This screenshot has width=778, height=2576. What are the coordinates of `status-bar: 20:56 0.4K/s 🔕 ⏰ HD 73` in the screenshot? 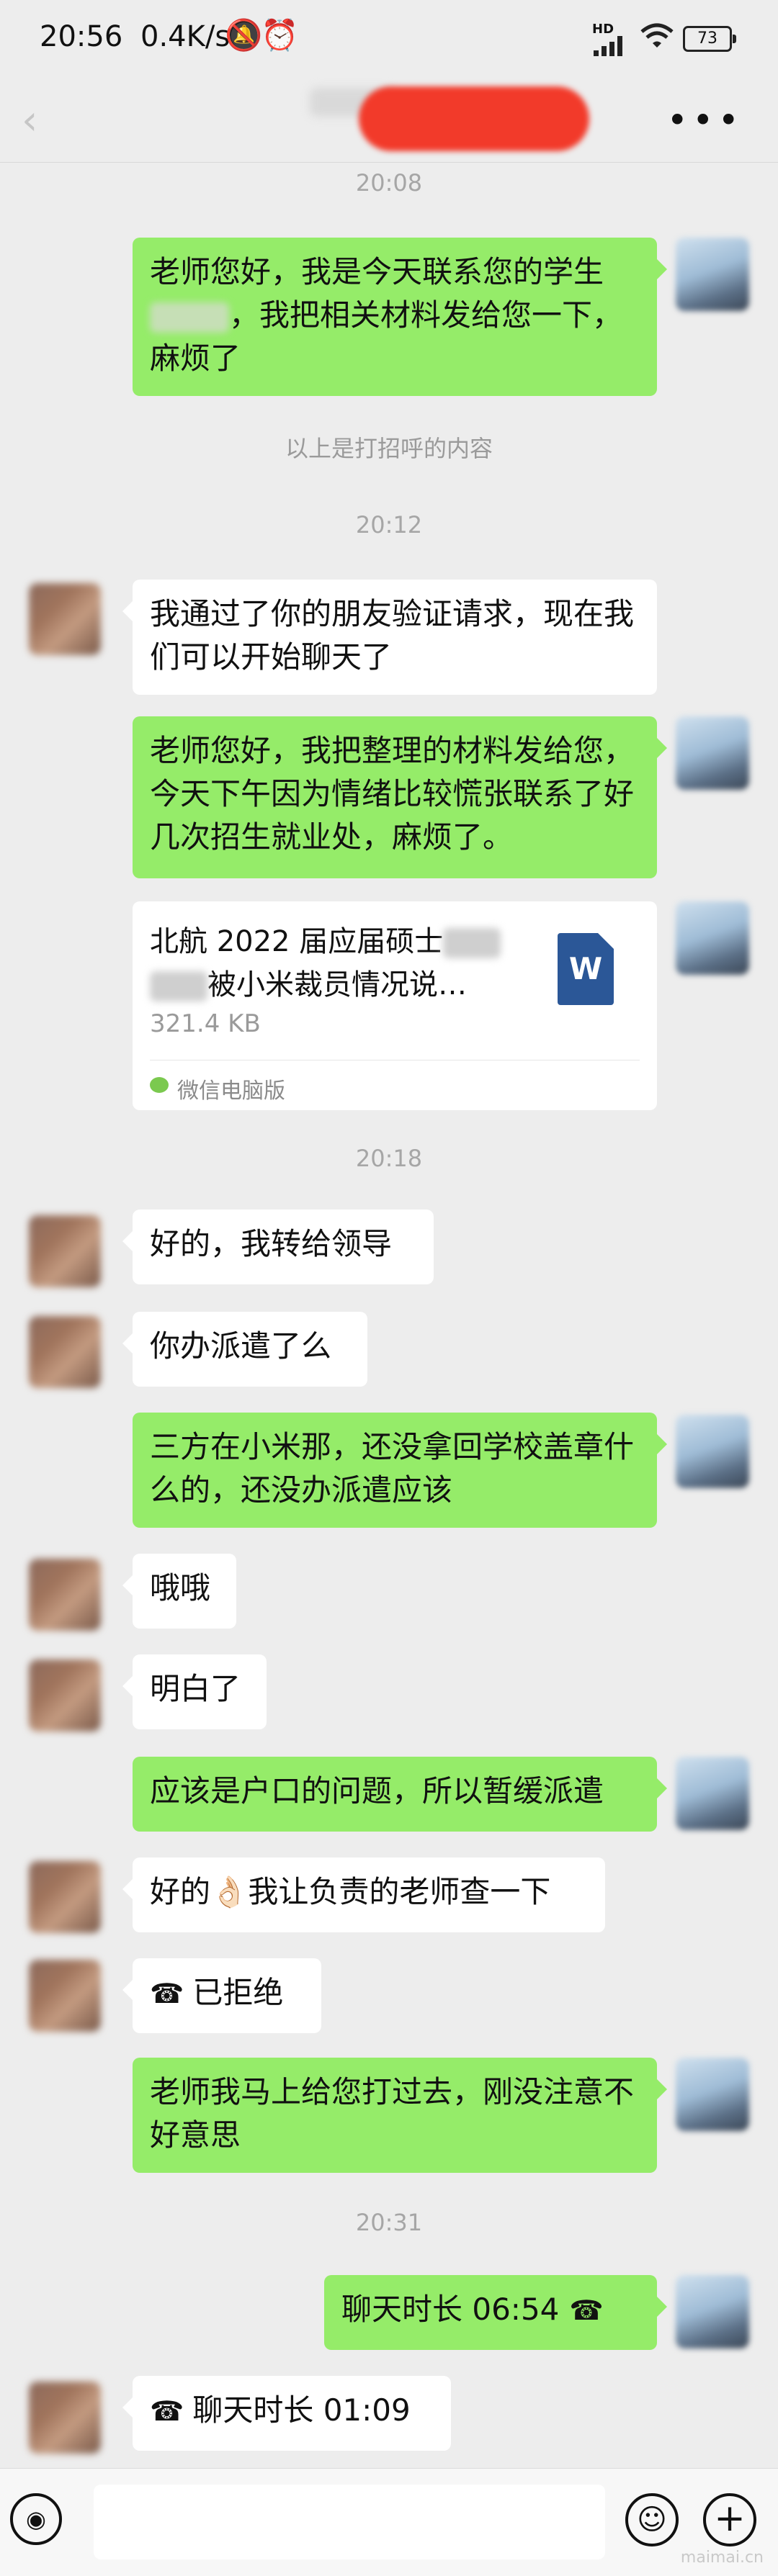 It's located at (389, 36).